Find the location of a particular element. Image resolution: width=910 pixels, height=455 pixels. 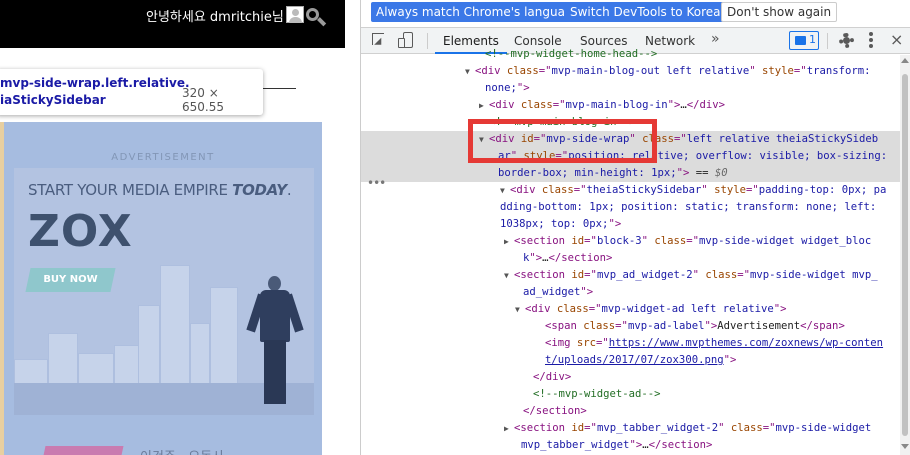

code-token-val: mvp_ad_widget-2 is located at coordinates (644, 275).